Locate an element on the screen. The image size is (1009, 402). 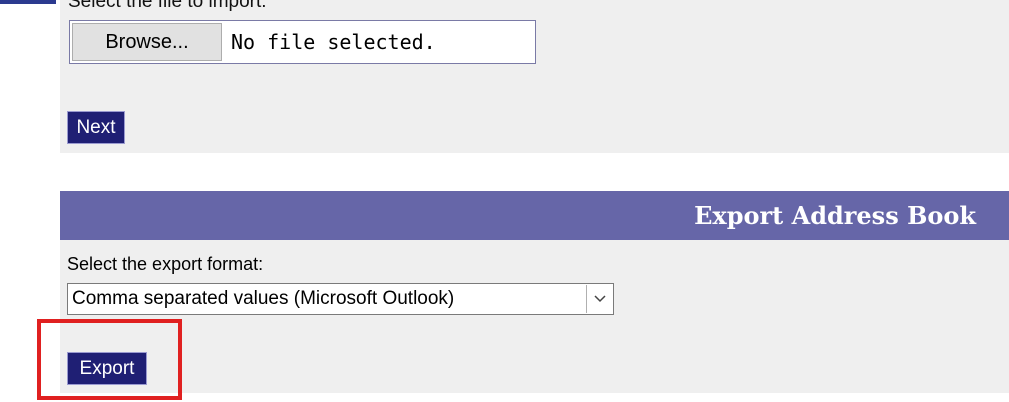
left-accent-mark is located at coordinates (28, 2).